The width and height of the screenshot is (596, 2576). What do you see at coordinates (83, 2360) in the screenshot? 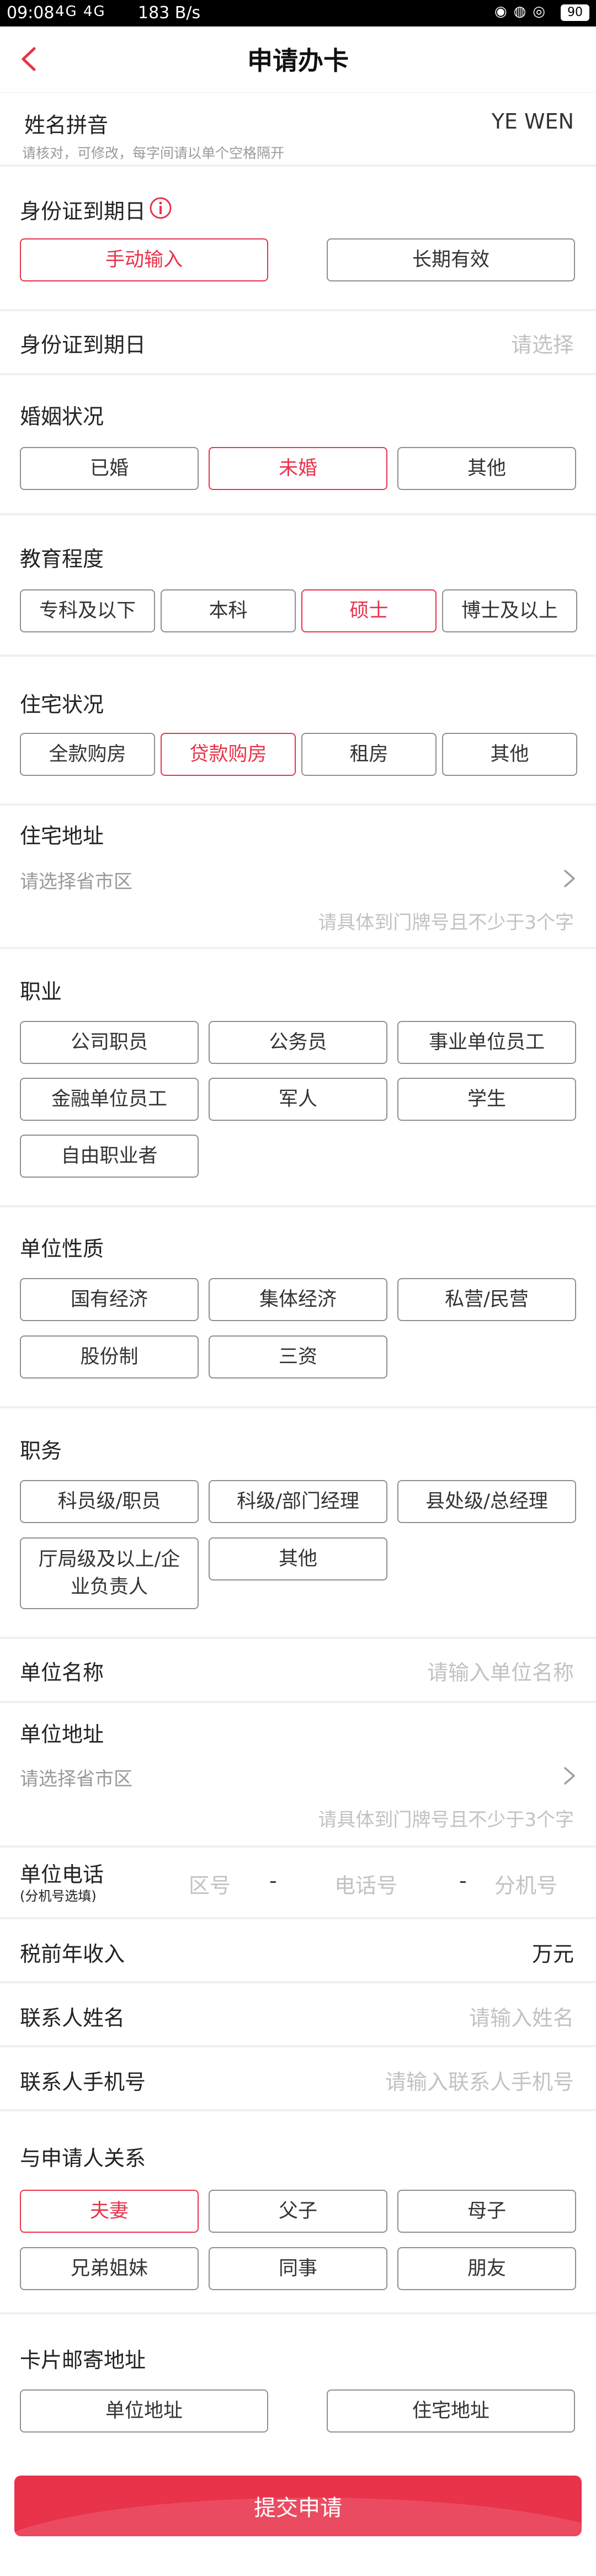
I see `mailing-address-label: 卡片邮寄地址` at bounding box center [83, 2360].